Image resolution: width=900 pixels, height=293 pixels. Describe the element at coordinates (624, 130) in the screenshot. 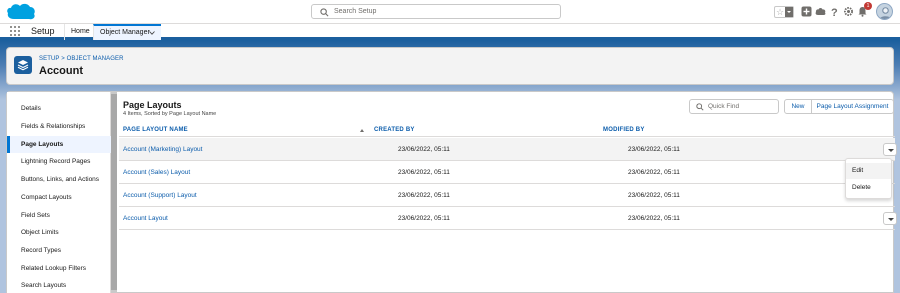

I see `column-header-modified-by: MODIFIED BY` at that location.